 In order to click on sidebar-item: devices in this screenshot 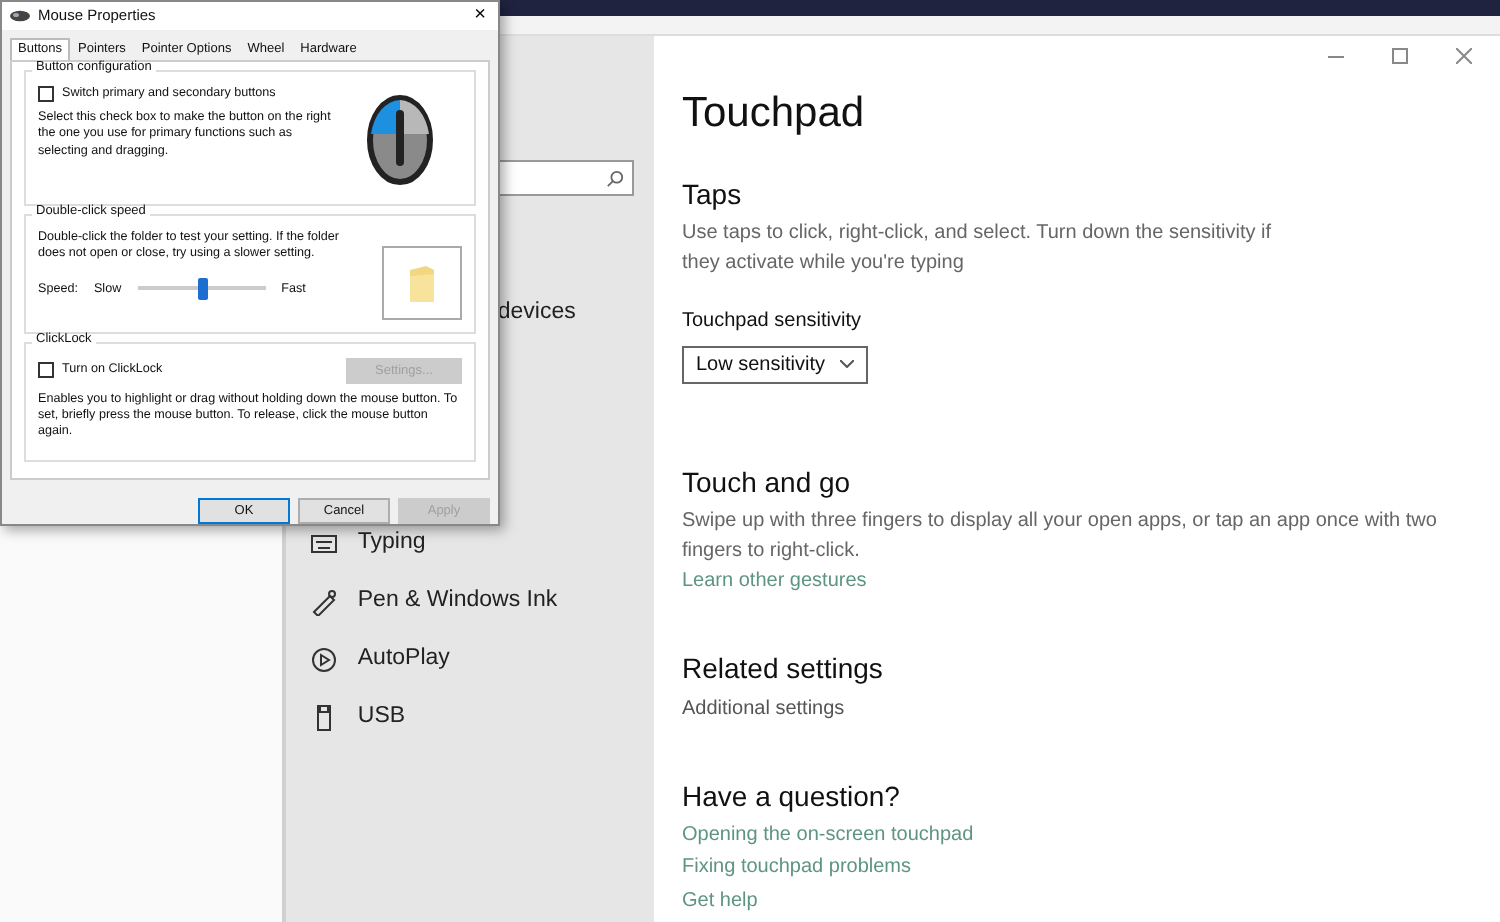, I will do `click(536, 313)`.